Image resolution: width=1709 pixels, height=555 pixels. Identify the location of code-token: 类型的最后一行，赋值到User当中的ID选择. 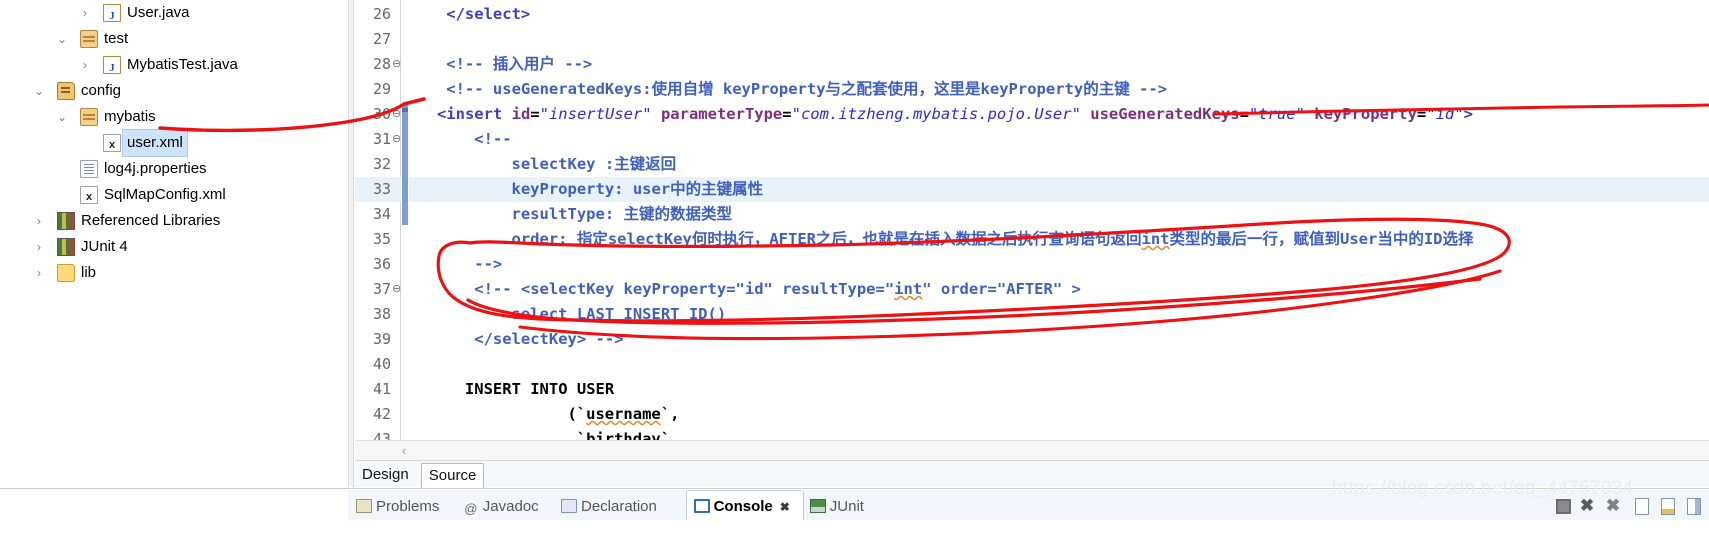
(1321, 239).